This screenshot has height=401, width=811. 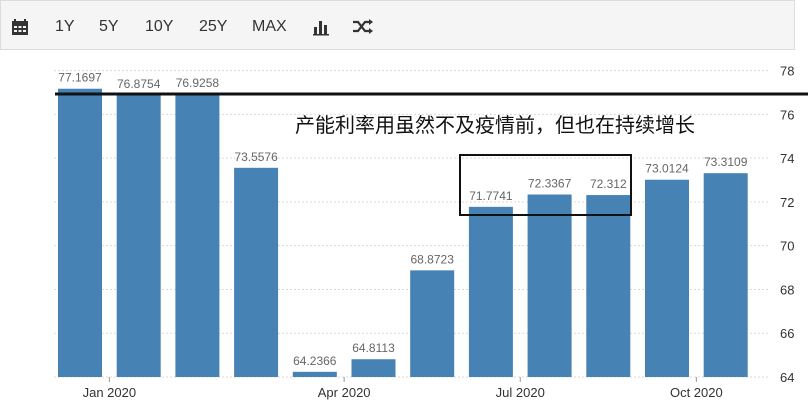 I want to click on range-25y-button: 25Y, so click(x=213, y=27).